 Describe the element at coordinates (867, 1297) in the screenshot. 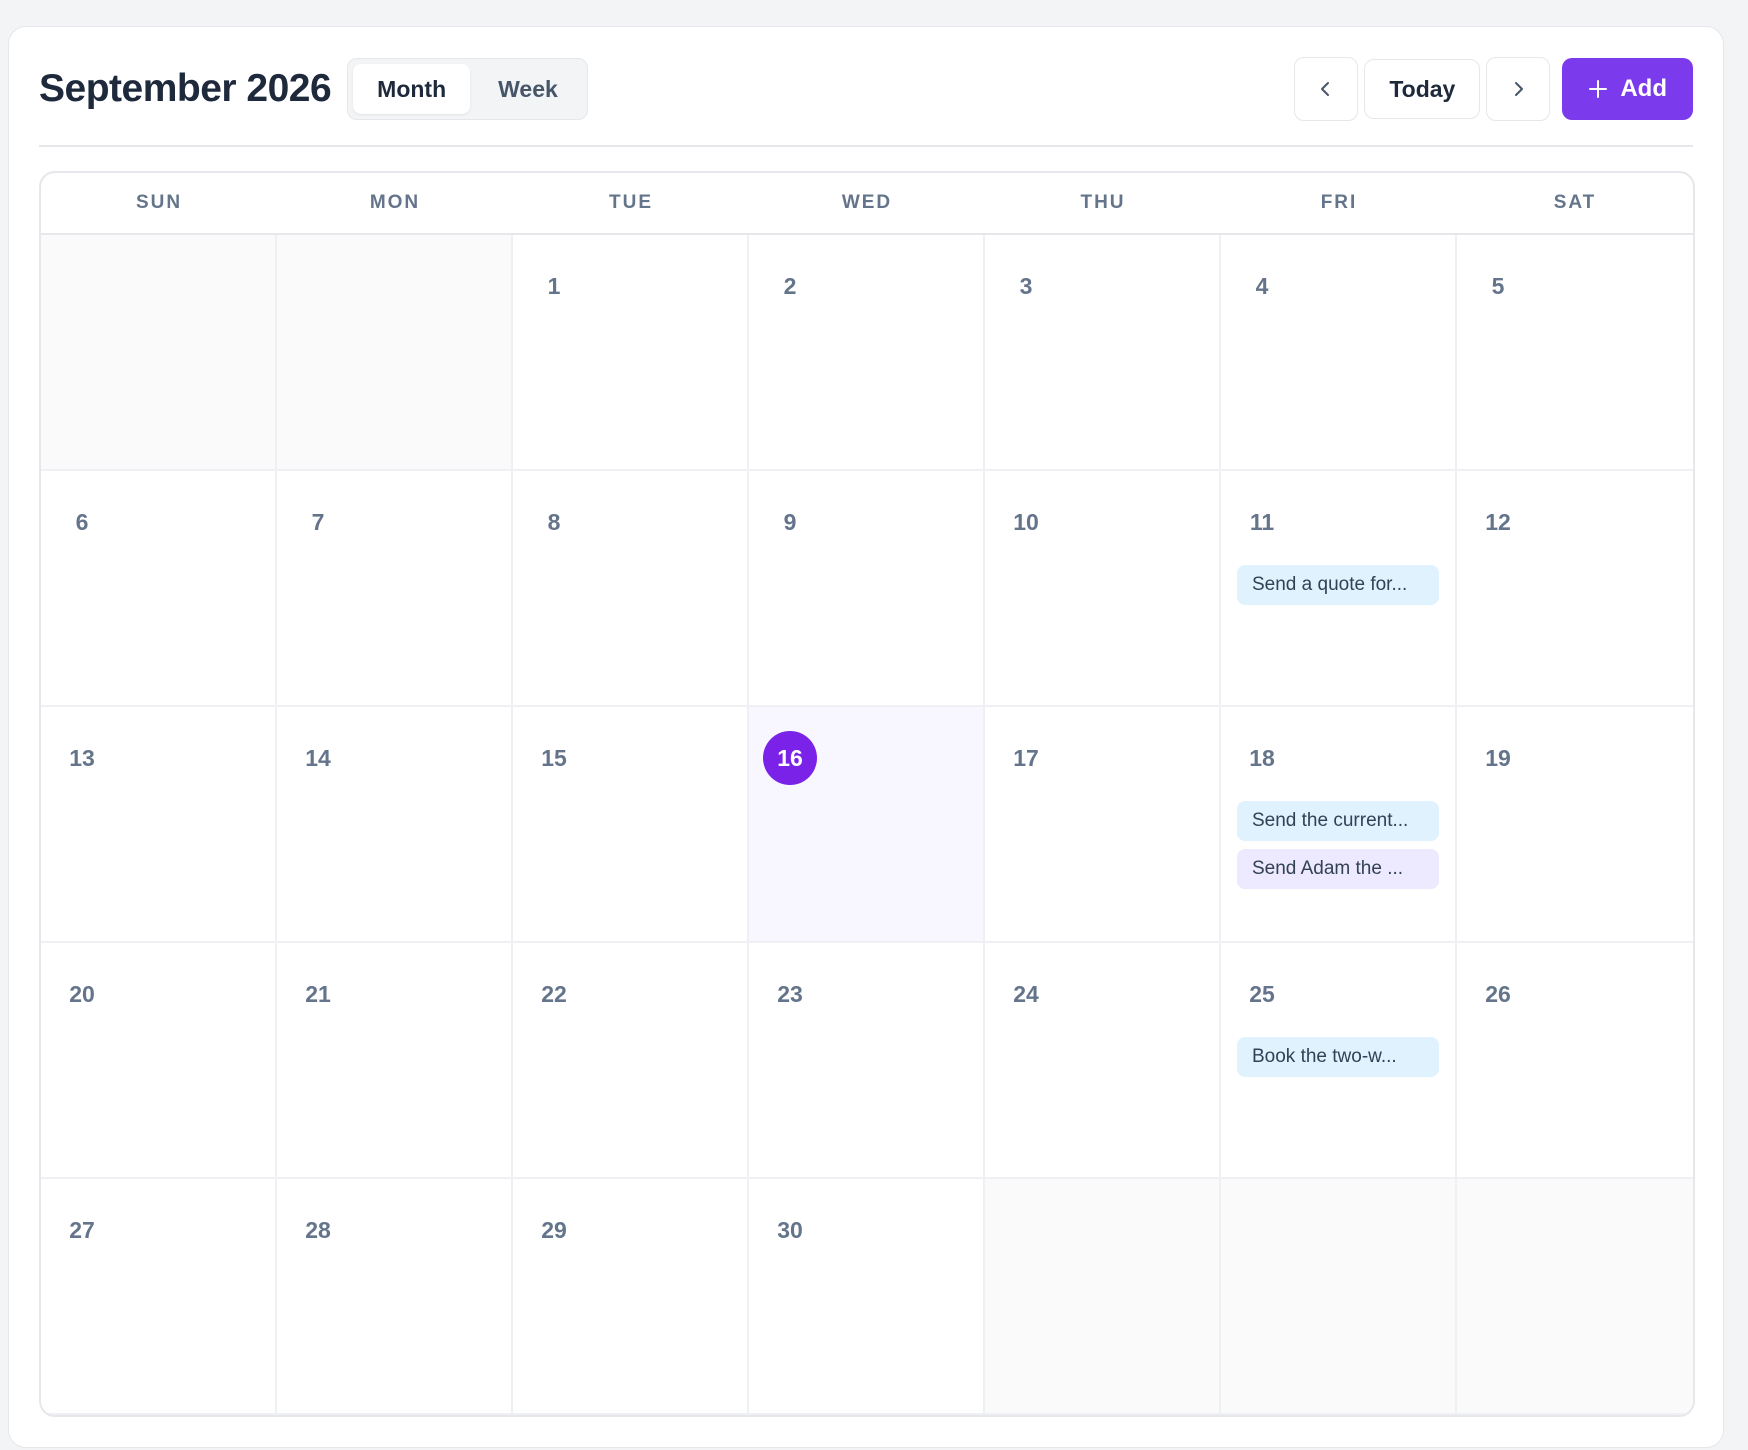

I see `day-cell: 30` at that location.